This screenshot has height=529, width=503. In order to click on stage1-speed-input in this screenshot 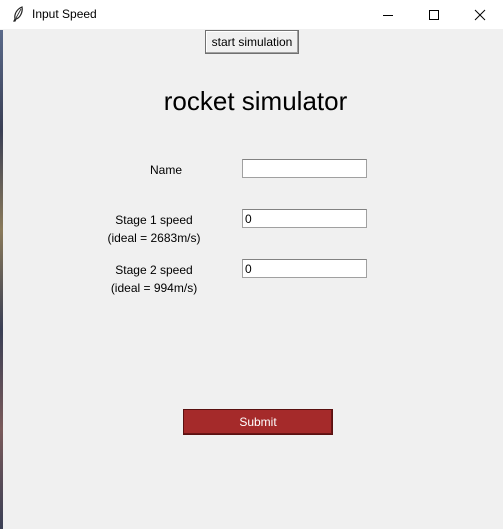, I will do `click(304, 218)`.